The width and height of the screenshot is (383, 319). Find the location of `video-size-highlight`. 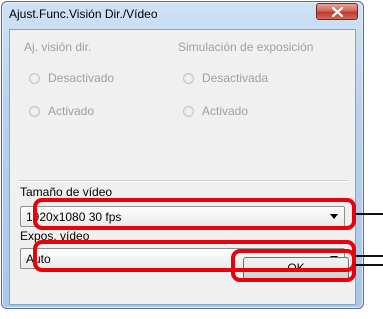

video-size-highlight is located at coordinates (194, 214).